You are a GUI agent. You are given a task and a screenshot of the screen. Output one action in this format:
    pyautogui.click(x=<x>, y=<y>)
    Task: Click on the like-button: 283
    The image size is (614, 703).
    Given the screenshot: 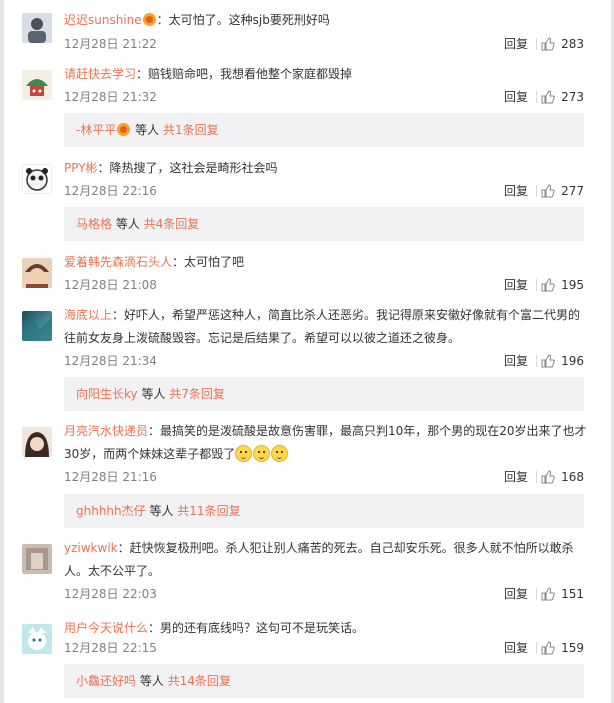 What is the action you would take?
    pyautogui.click(x=562, y=44)
    